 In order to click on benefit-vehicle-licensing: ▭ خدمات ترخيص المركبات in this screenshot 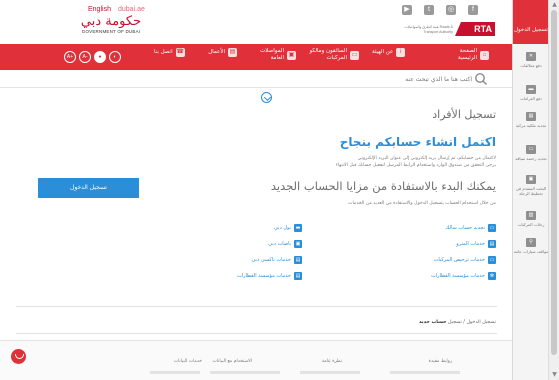, I will do `click(465, 260)`.